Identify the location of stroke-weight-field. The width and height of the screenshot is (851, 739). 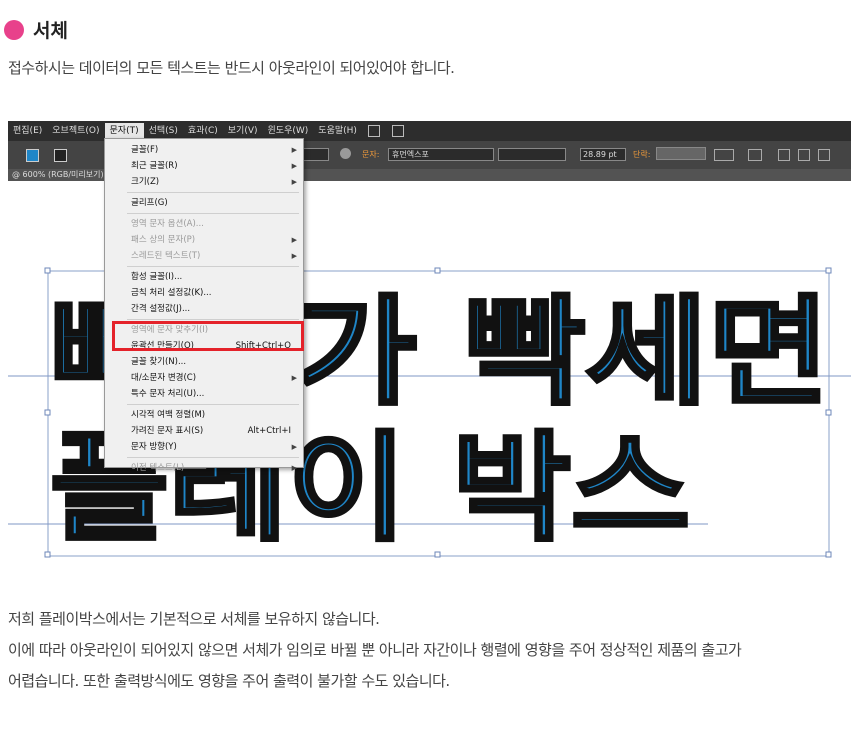
(316, 154).